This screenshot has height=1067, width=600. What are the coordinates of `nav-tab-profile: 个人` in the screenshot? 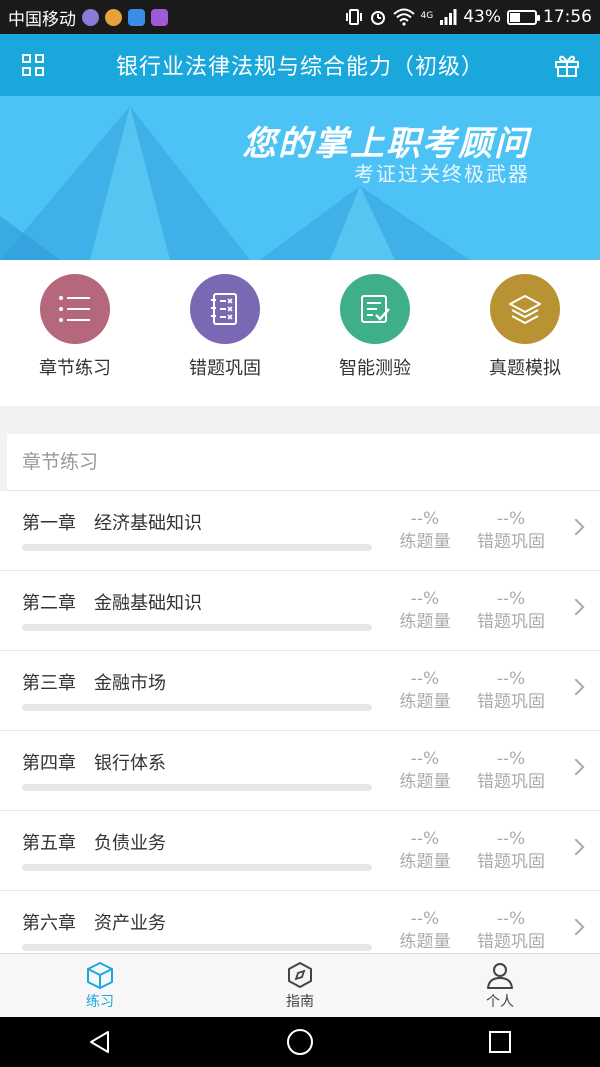 It's located at (500, 985).